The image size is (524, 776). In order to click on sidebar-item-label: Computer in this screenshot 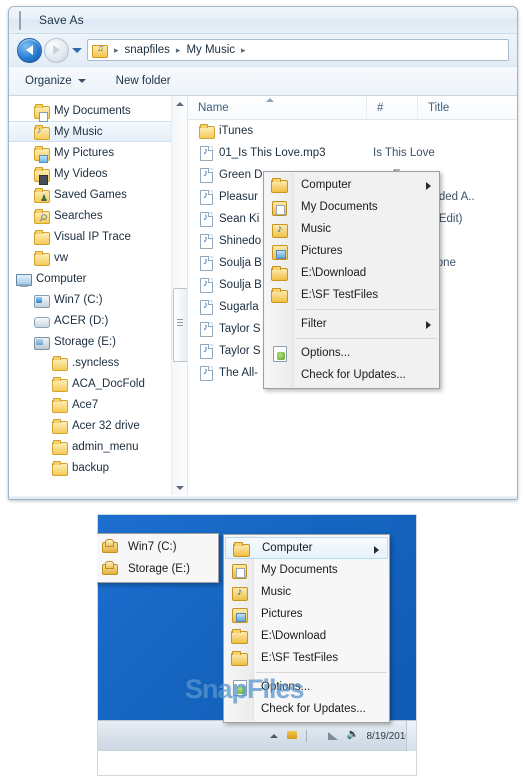, I will do `click(61, 278)`.